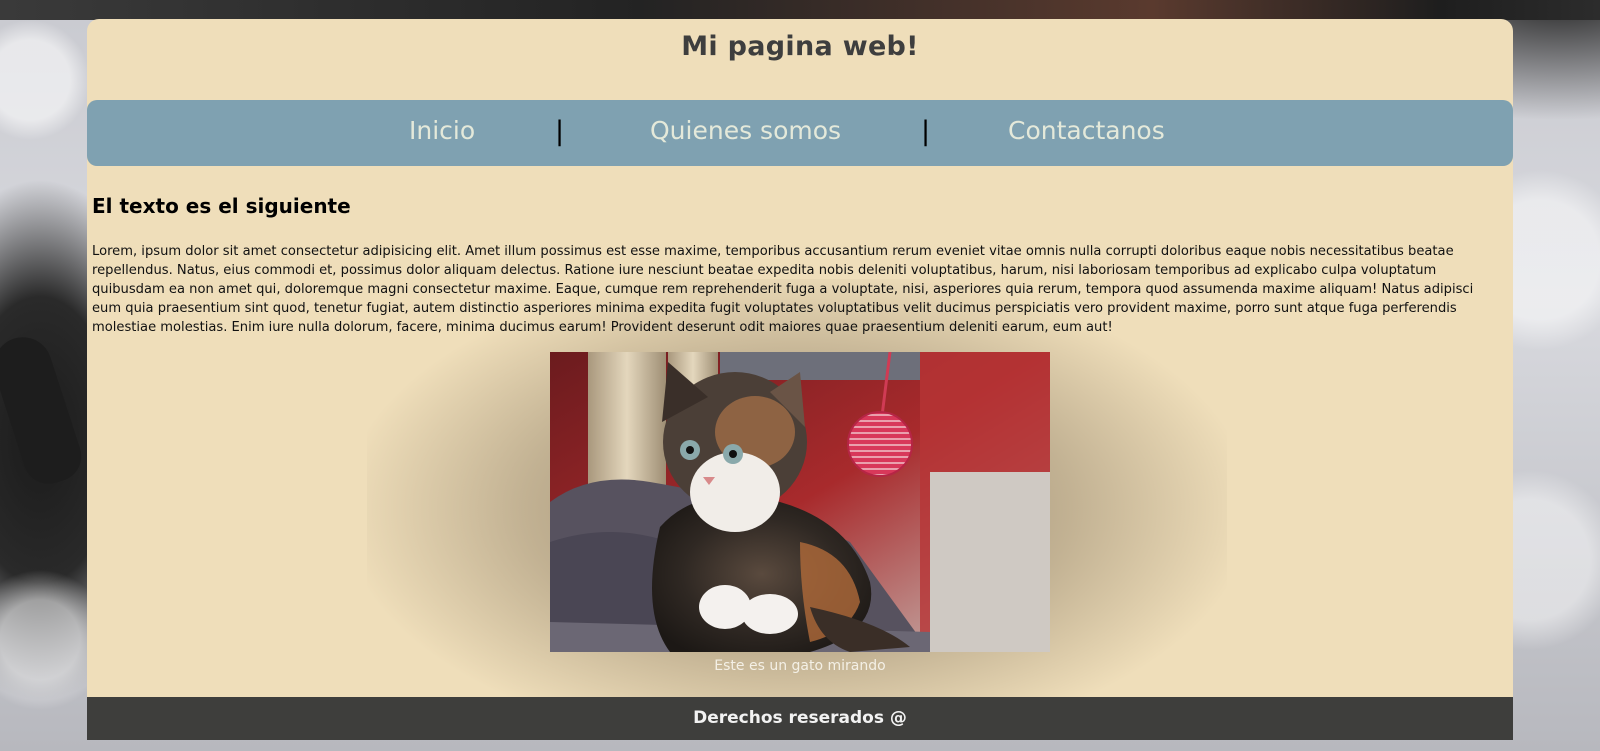 This screenshot has width=1600, height=751. Describe the element at coordinates (745, 130) in the screenshot. I see `nav-item-quienes-somos: Quienes somos` at that location.